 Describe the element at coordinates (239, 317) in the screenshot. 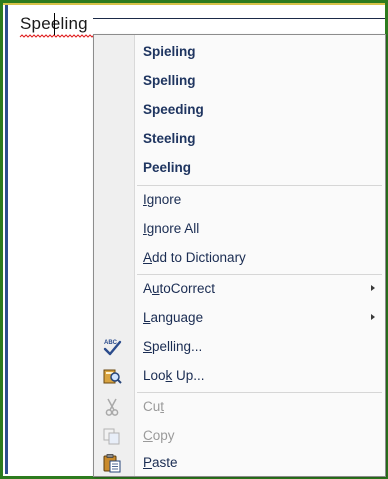

I see `menu-item-language: Language` at that location.